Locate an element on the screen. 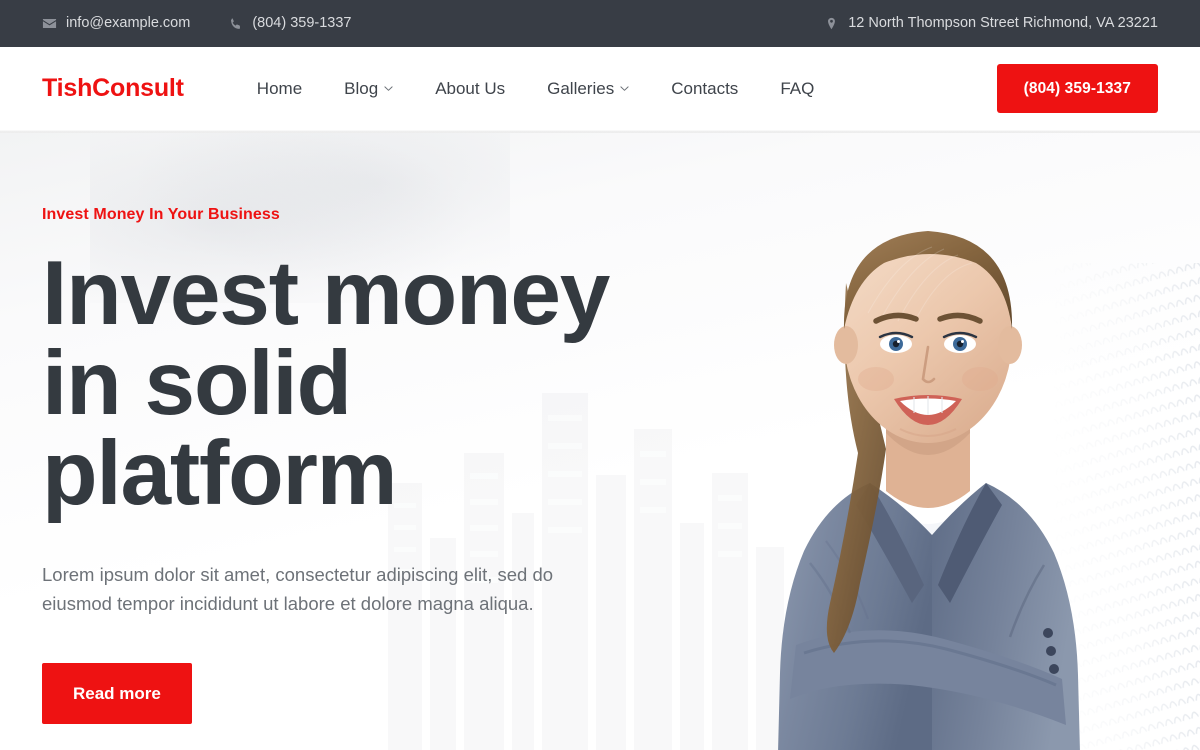  nav-item-home: Home is located at coordinates (279, 88).